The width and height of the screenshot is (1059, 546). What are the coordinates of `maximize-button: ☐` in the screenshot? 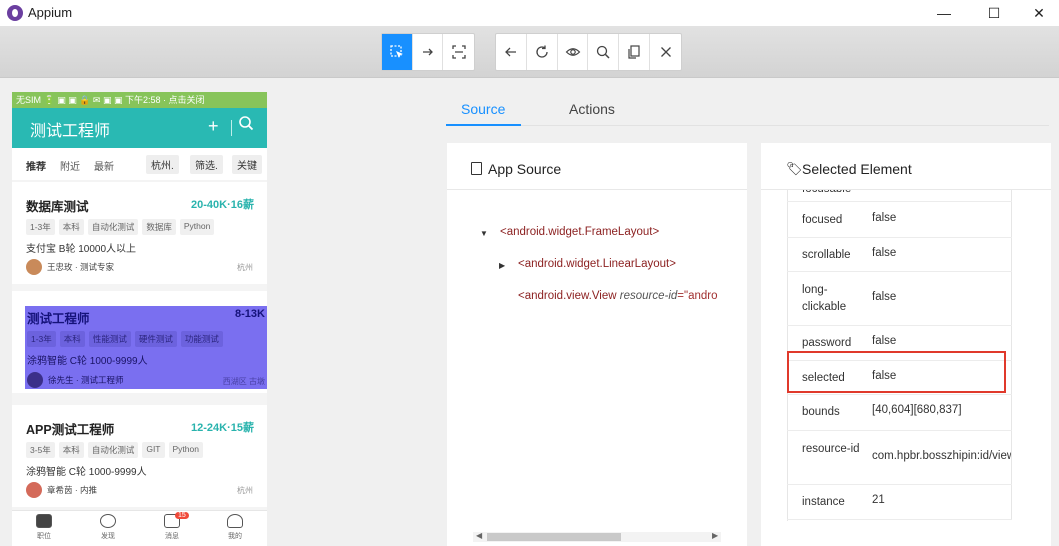 It's located at (994, 13).